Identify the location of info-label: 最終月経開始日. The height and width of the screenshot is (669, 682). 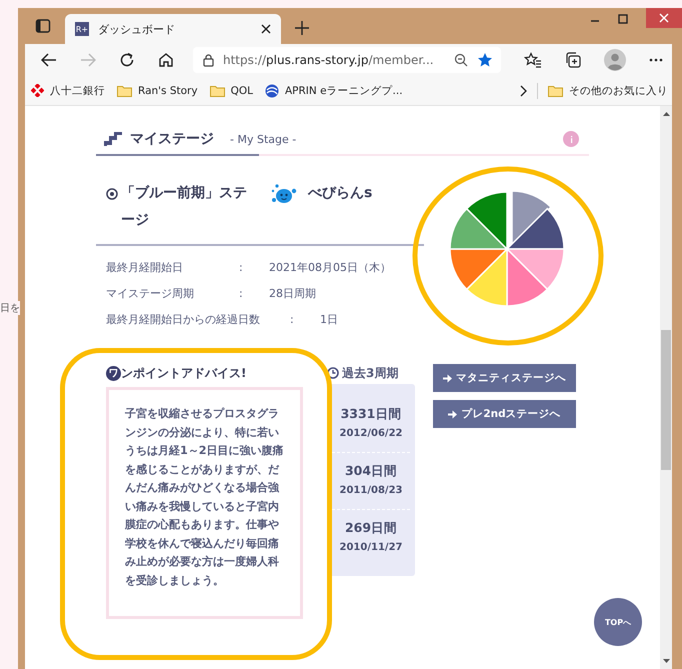
(145, 267).